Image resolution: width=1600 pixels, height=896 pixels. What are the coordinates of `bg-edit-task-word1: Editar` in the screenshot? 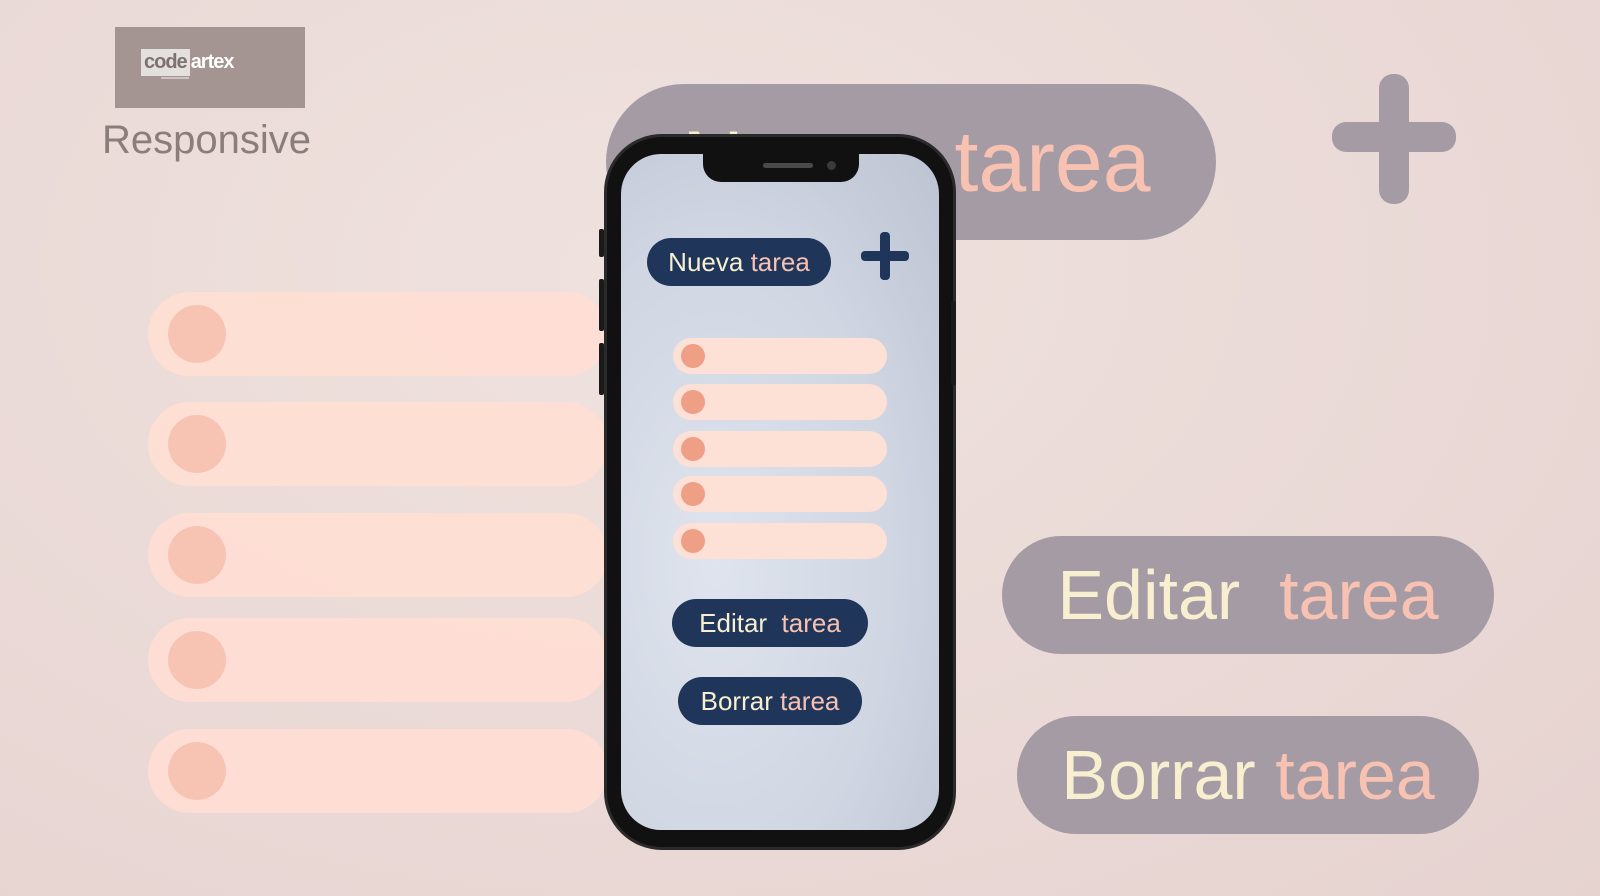 It's located at (1149, 595).